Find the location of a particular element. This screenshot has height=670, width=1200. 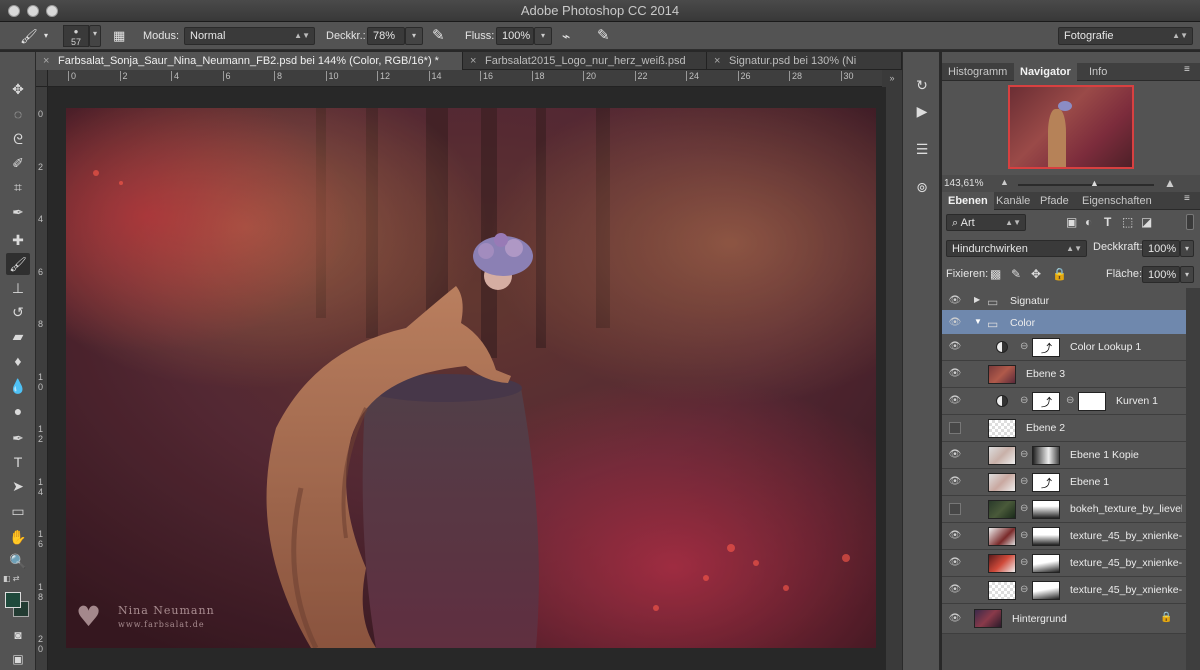

layer-filter-select: ⌕ Art ▲▼ is located at coordinates (986, 222).